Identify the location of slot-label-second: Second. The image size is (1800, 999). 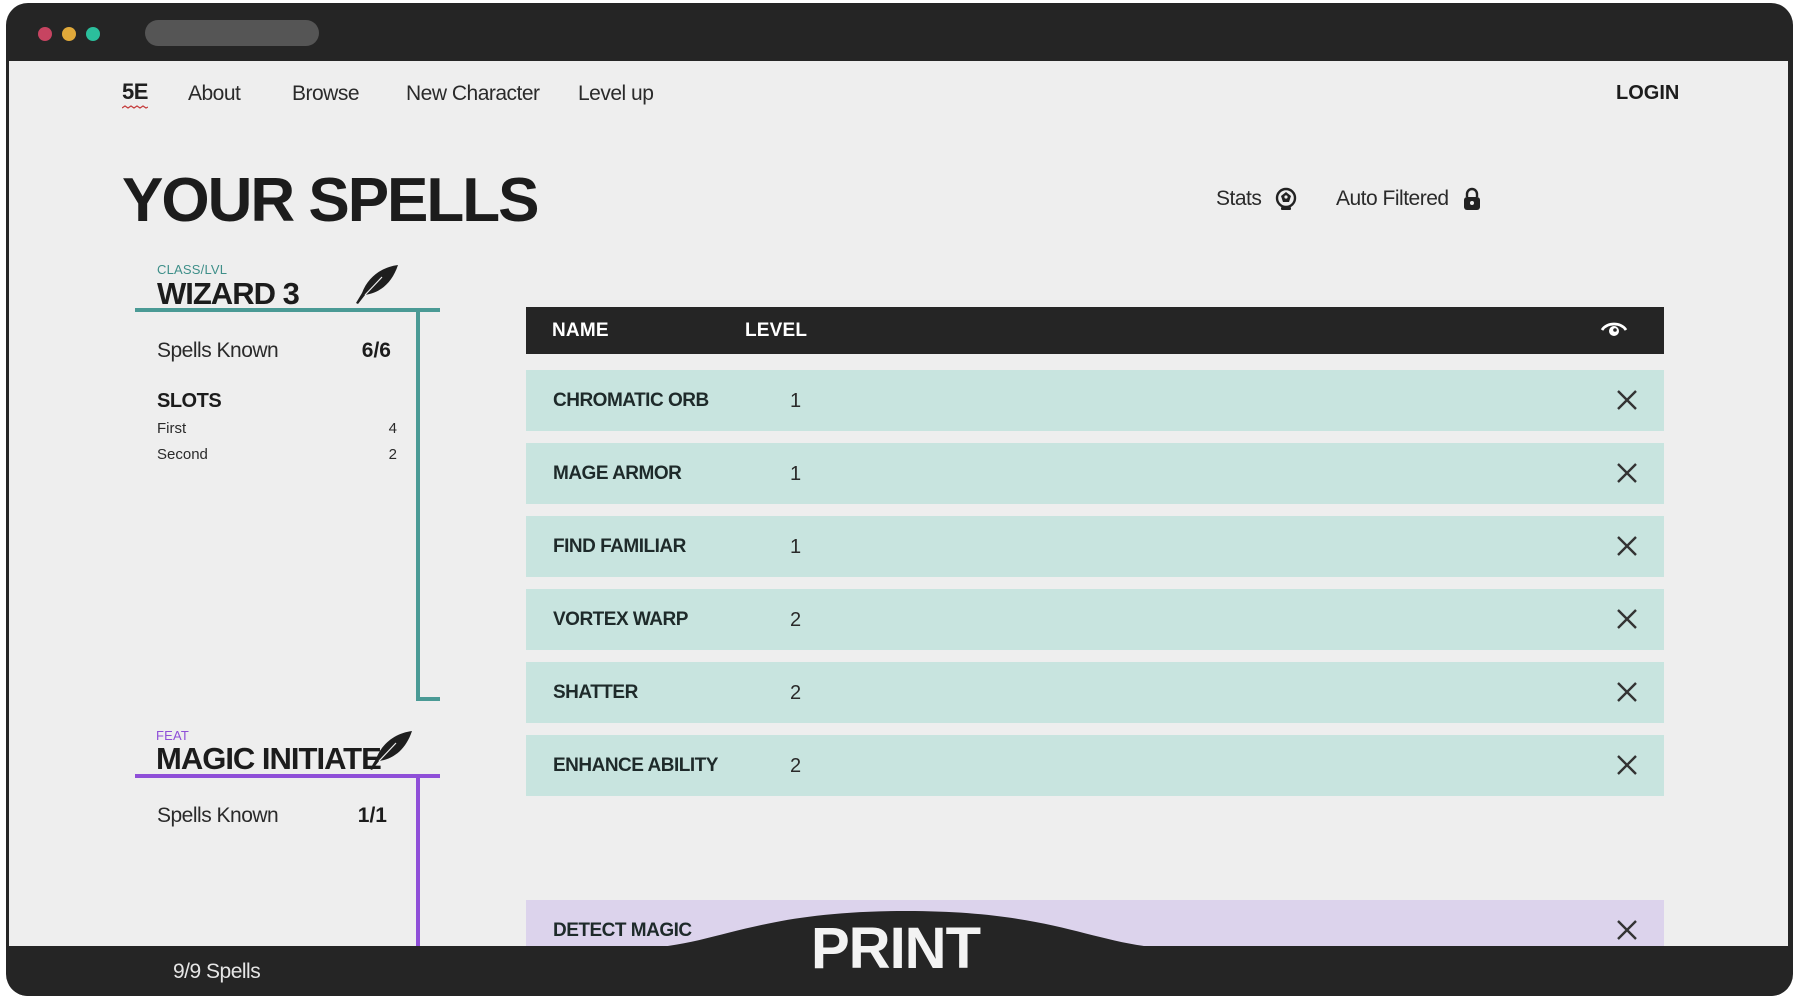
(182, 454).